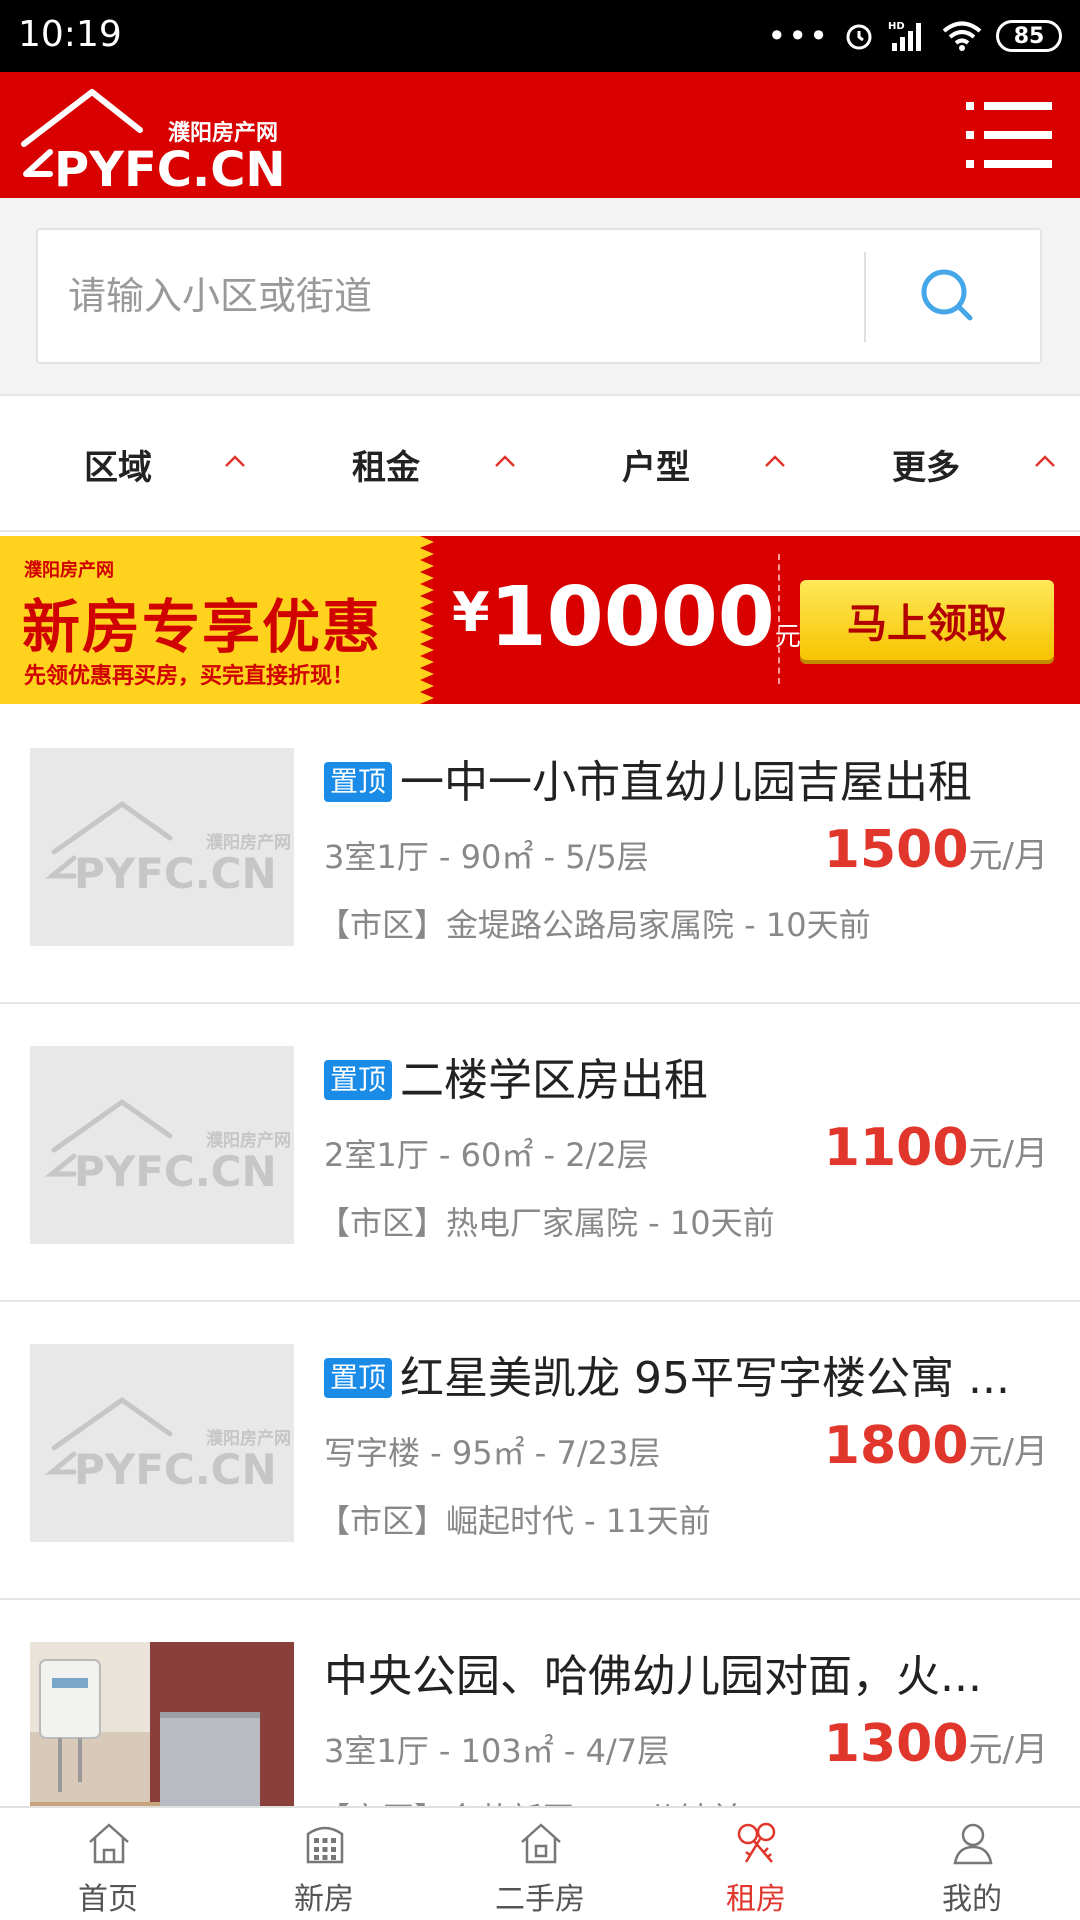 The height and width of the screenshot is (1920, 1080). What do you see at coordinates (859, 37) in the screenshot?
I see `alarm-icon` at bounding box center [859, 37].